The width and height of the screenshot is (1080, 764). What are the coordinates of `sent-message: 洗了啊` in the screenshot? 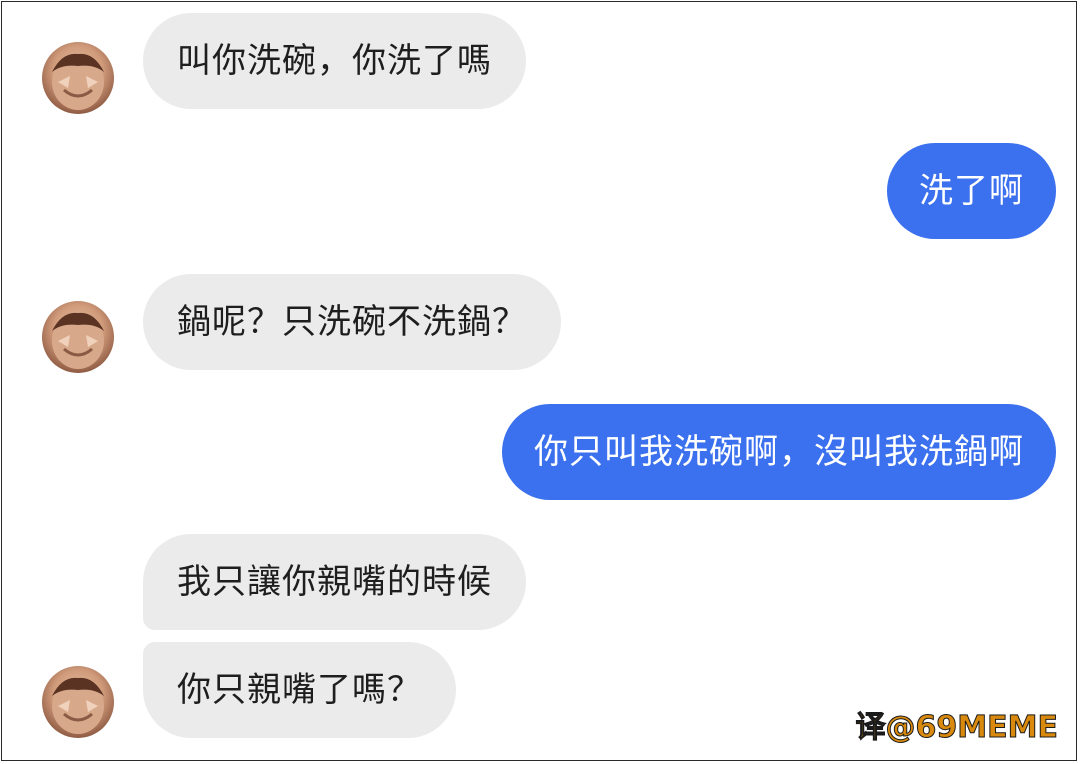 It's located at (971, 191).